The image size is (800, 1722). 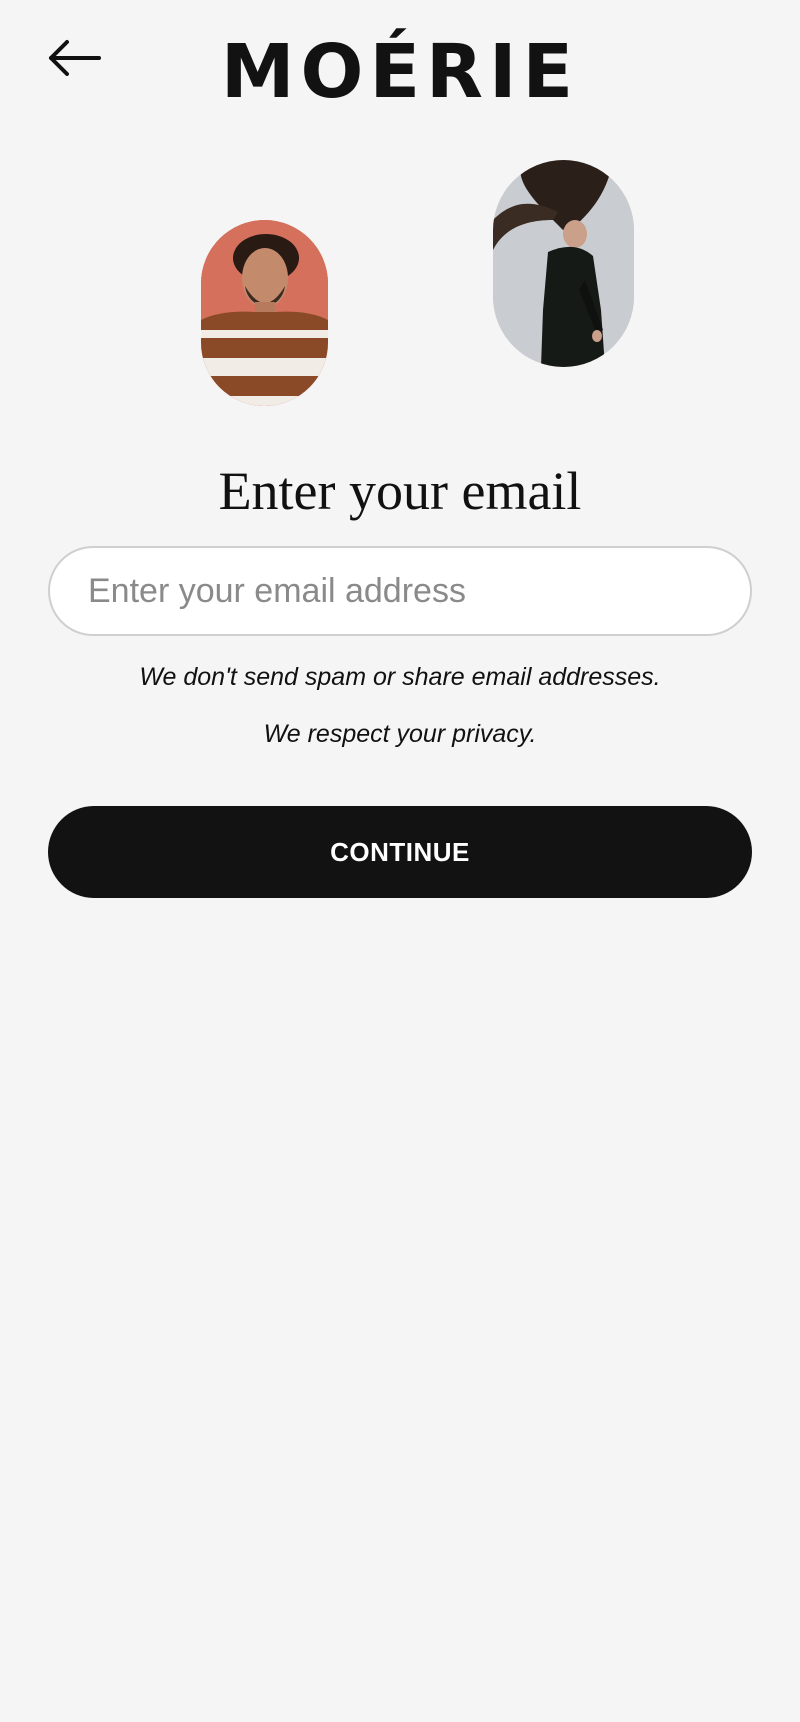 What do you see at coordinates (400, 734) in the screenshot?
I see `privacy-notice: We respect your privacy.` at bounding box center [400, 734].